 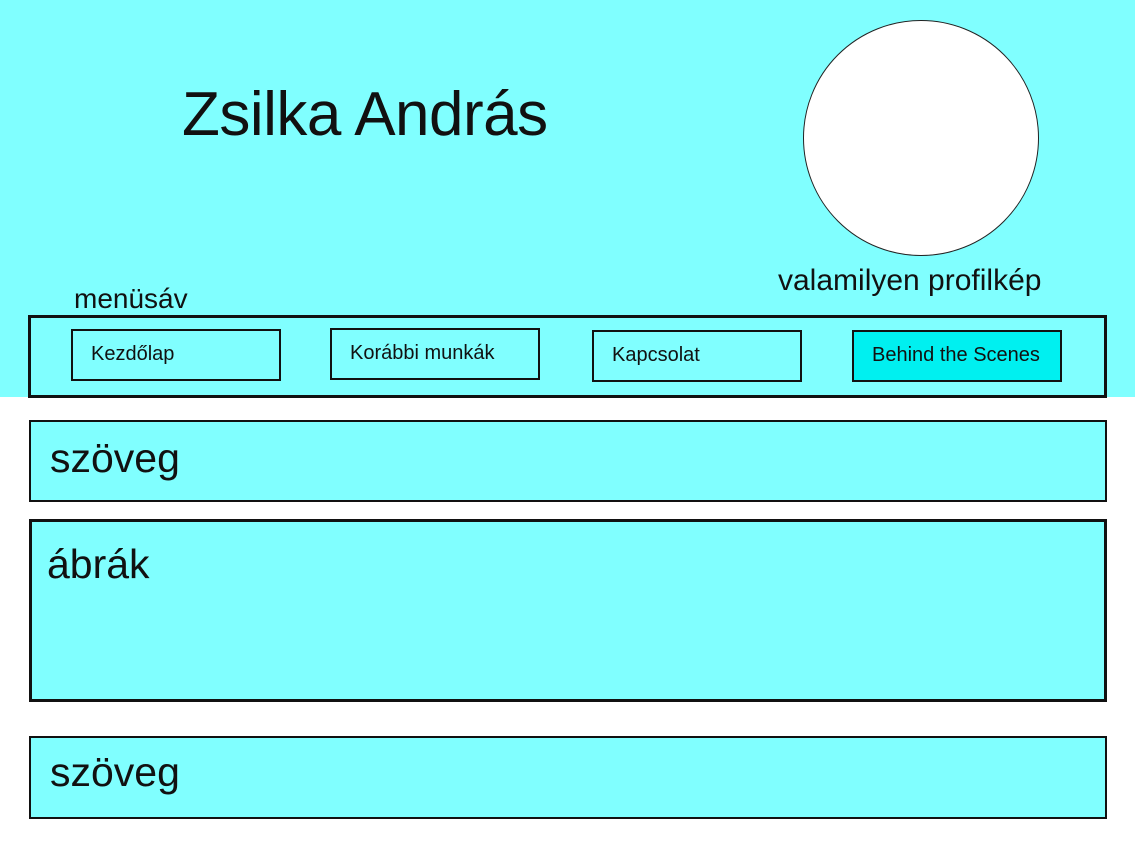 What do you see at coordinates (365, 114) in the screenshot?
I see `page-title: Zsilka András` at bounding box center [365, 114].